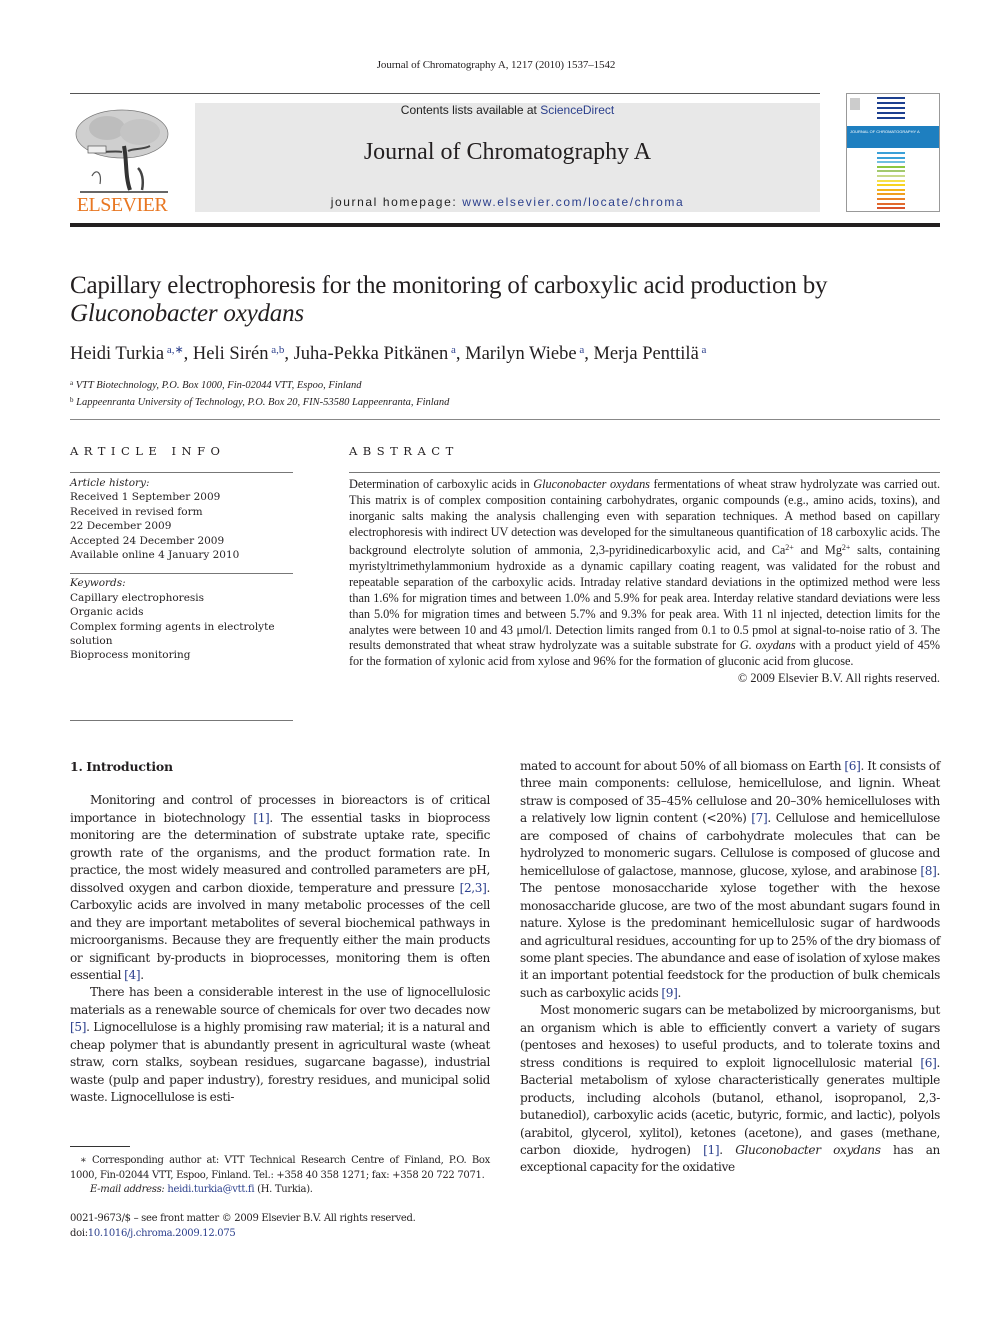  I want to click on citation-link: [5], so click(78, 1027).